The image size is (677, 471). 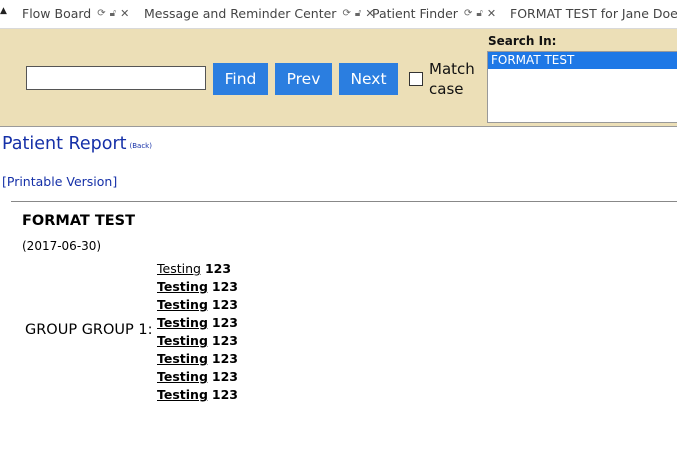 I want to click on next-button: Next, so click(x=368, y=79).